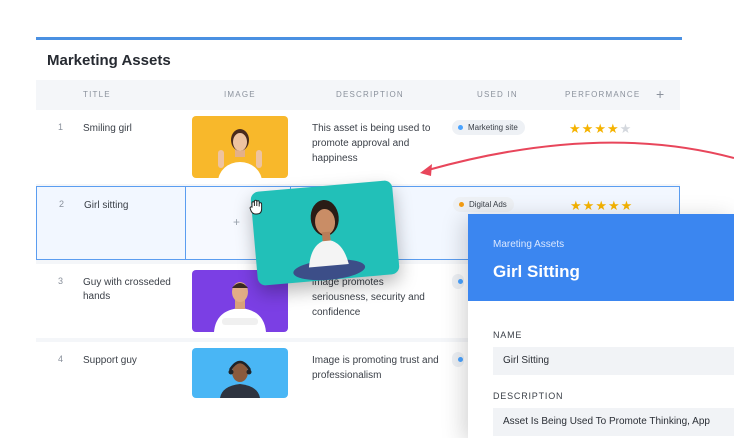 The height and width of the screenshot is (438, 734). I want to click on used-in-tag: Digital Ads, so click(483, 204).